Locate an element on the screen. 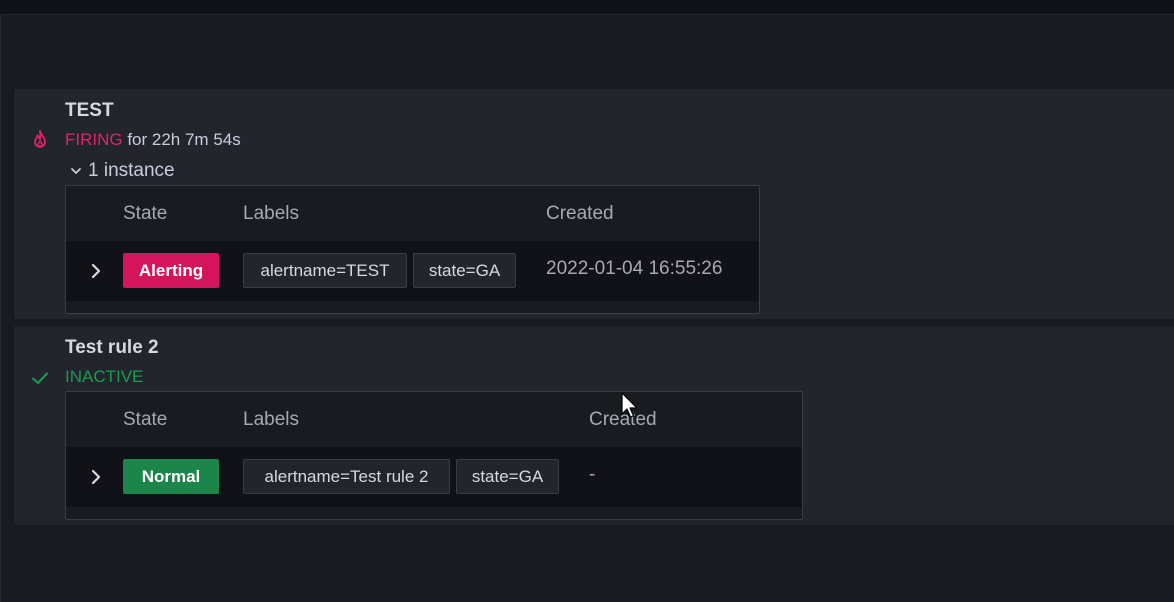 The width and height of the screenshot is (1174, 602). check-icon is located at coordinates (40, 378).